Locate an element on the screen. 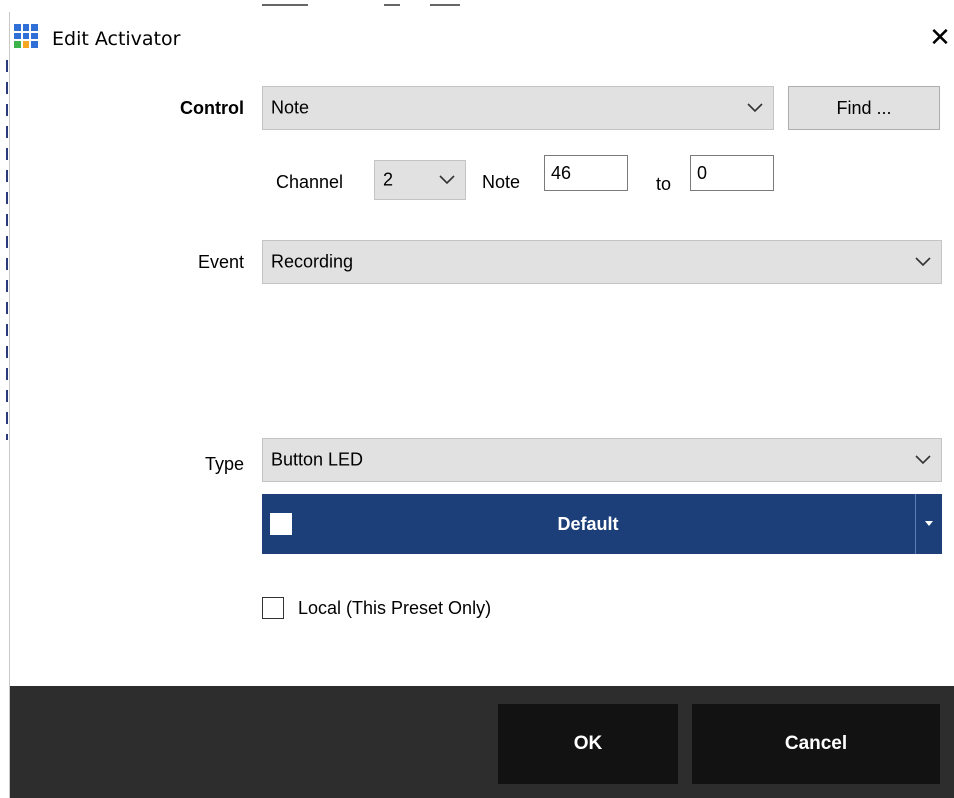 This screenshot has width=954, height=798. title-bar: Edit Activator ✕ is located at coordinates (482, 37).